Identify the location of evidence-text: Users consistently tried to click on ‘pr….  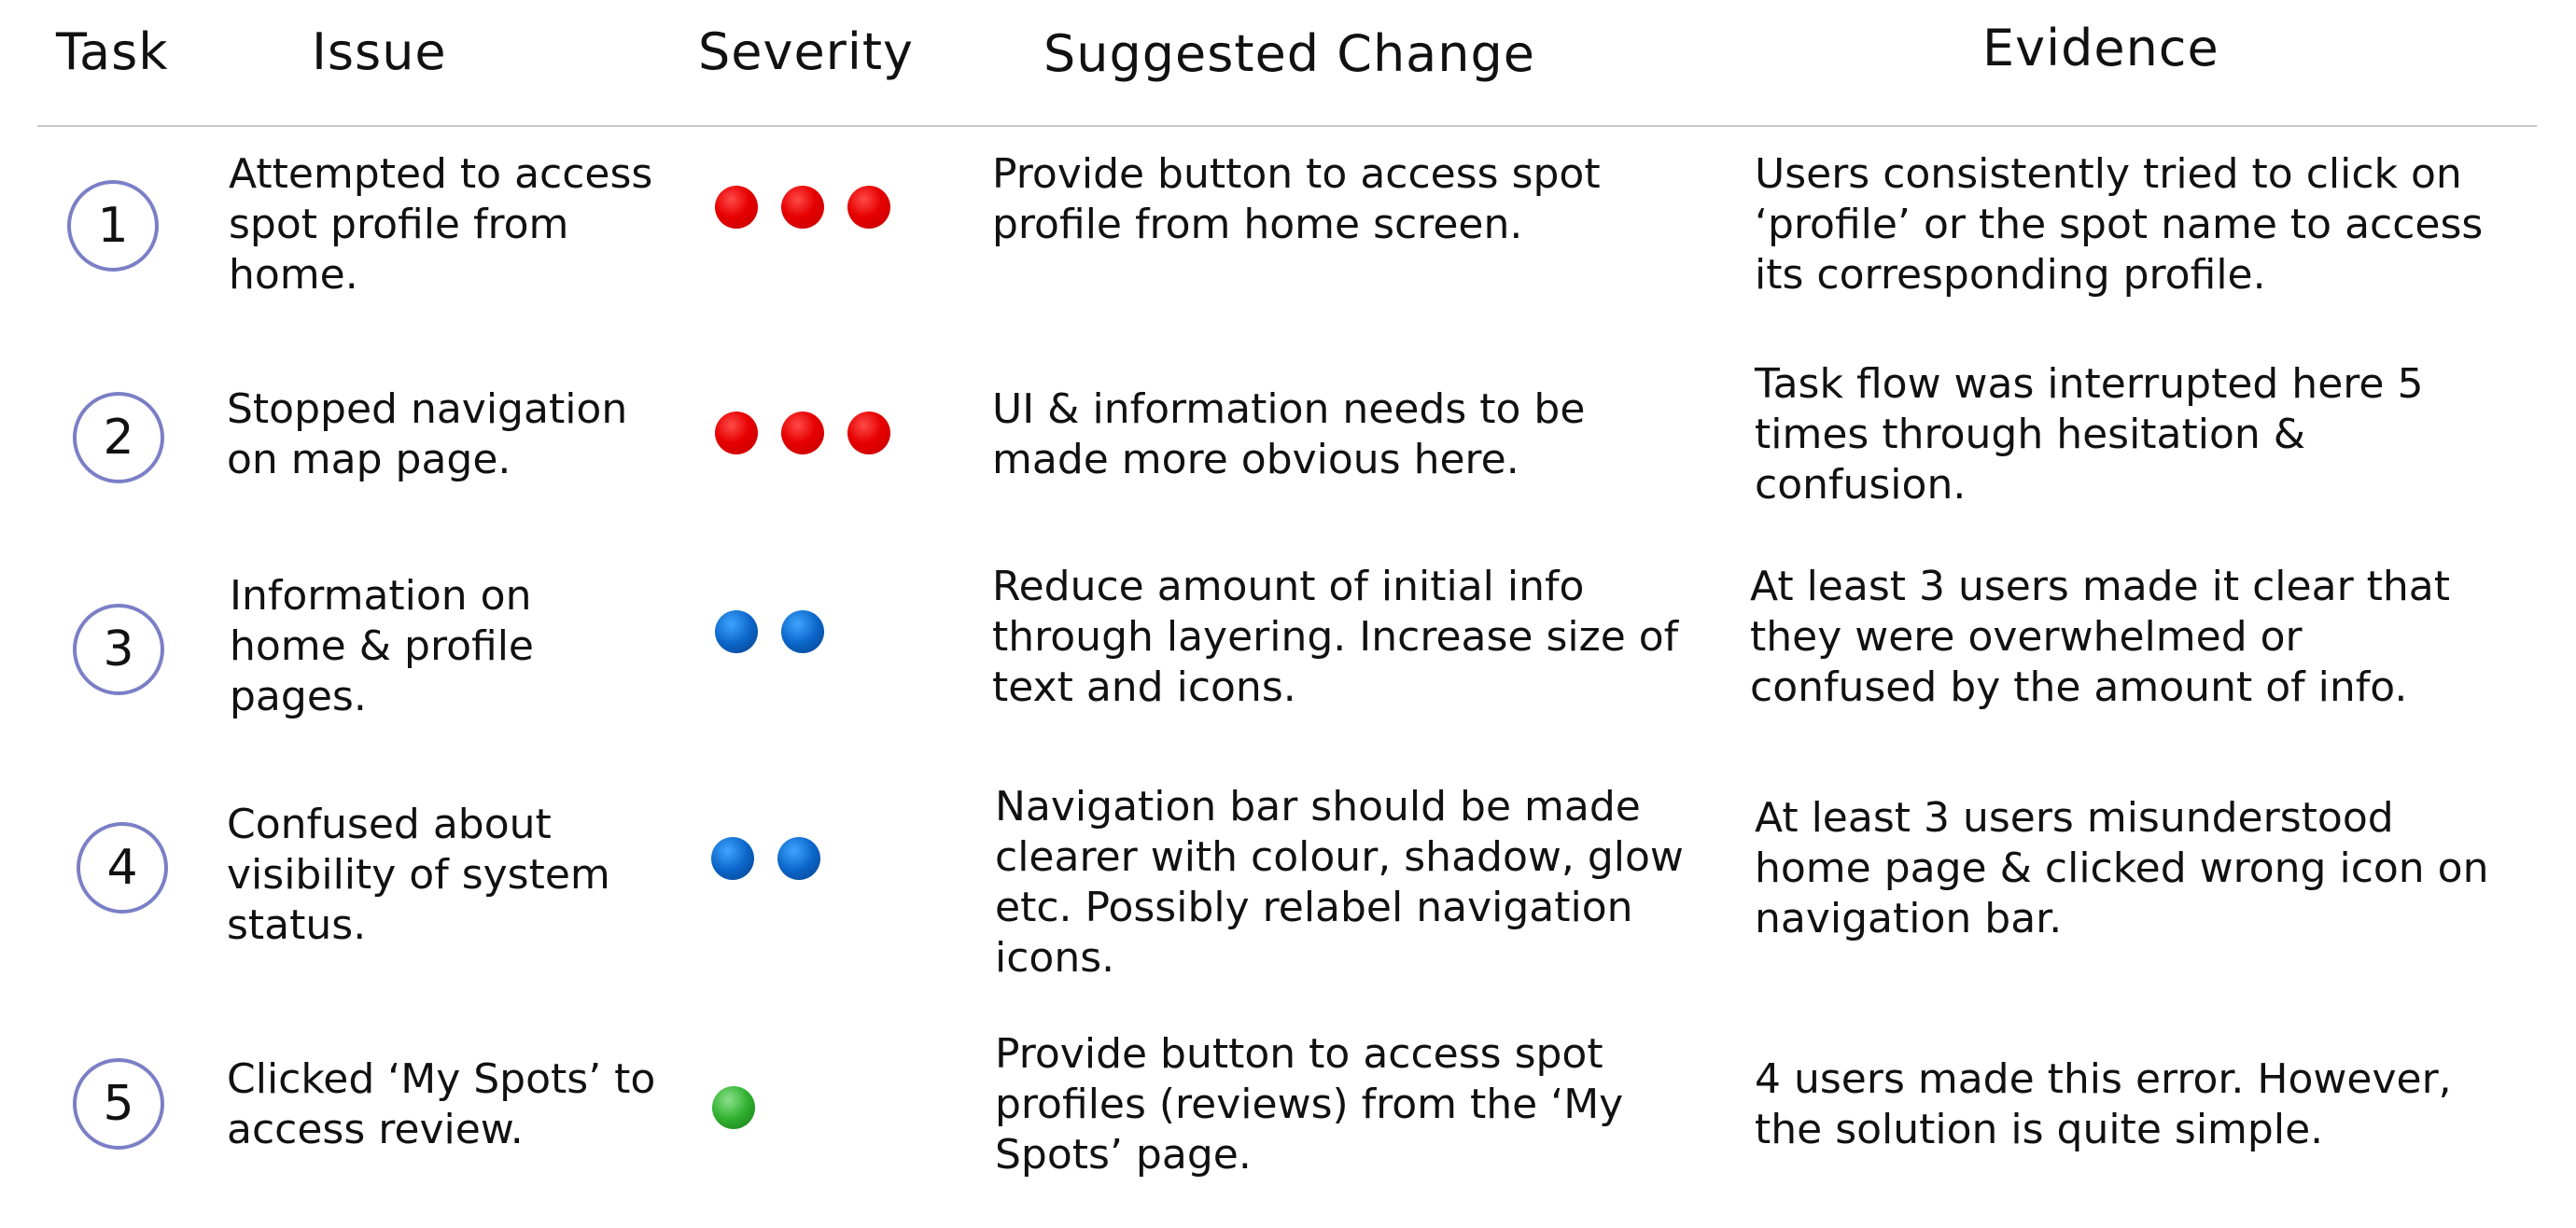
(2119, 224).